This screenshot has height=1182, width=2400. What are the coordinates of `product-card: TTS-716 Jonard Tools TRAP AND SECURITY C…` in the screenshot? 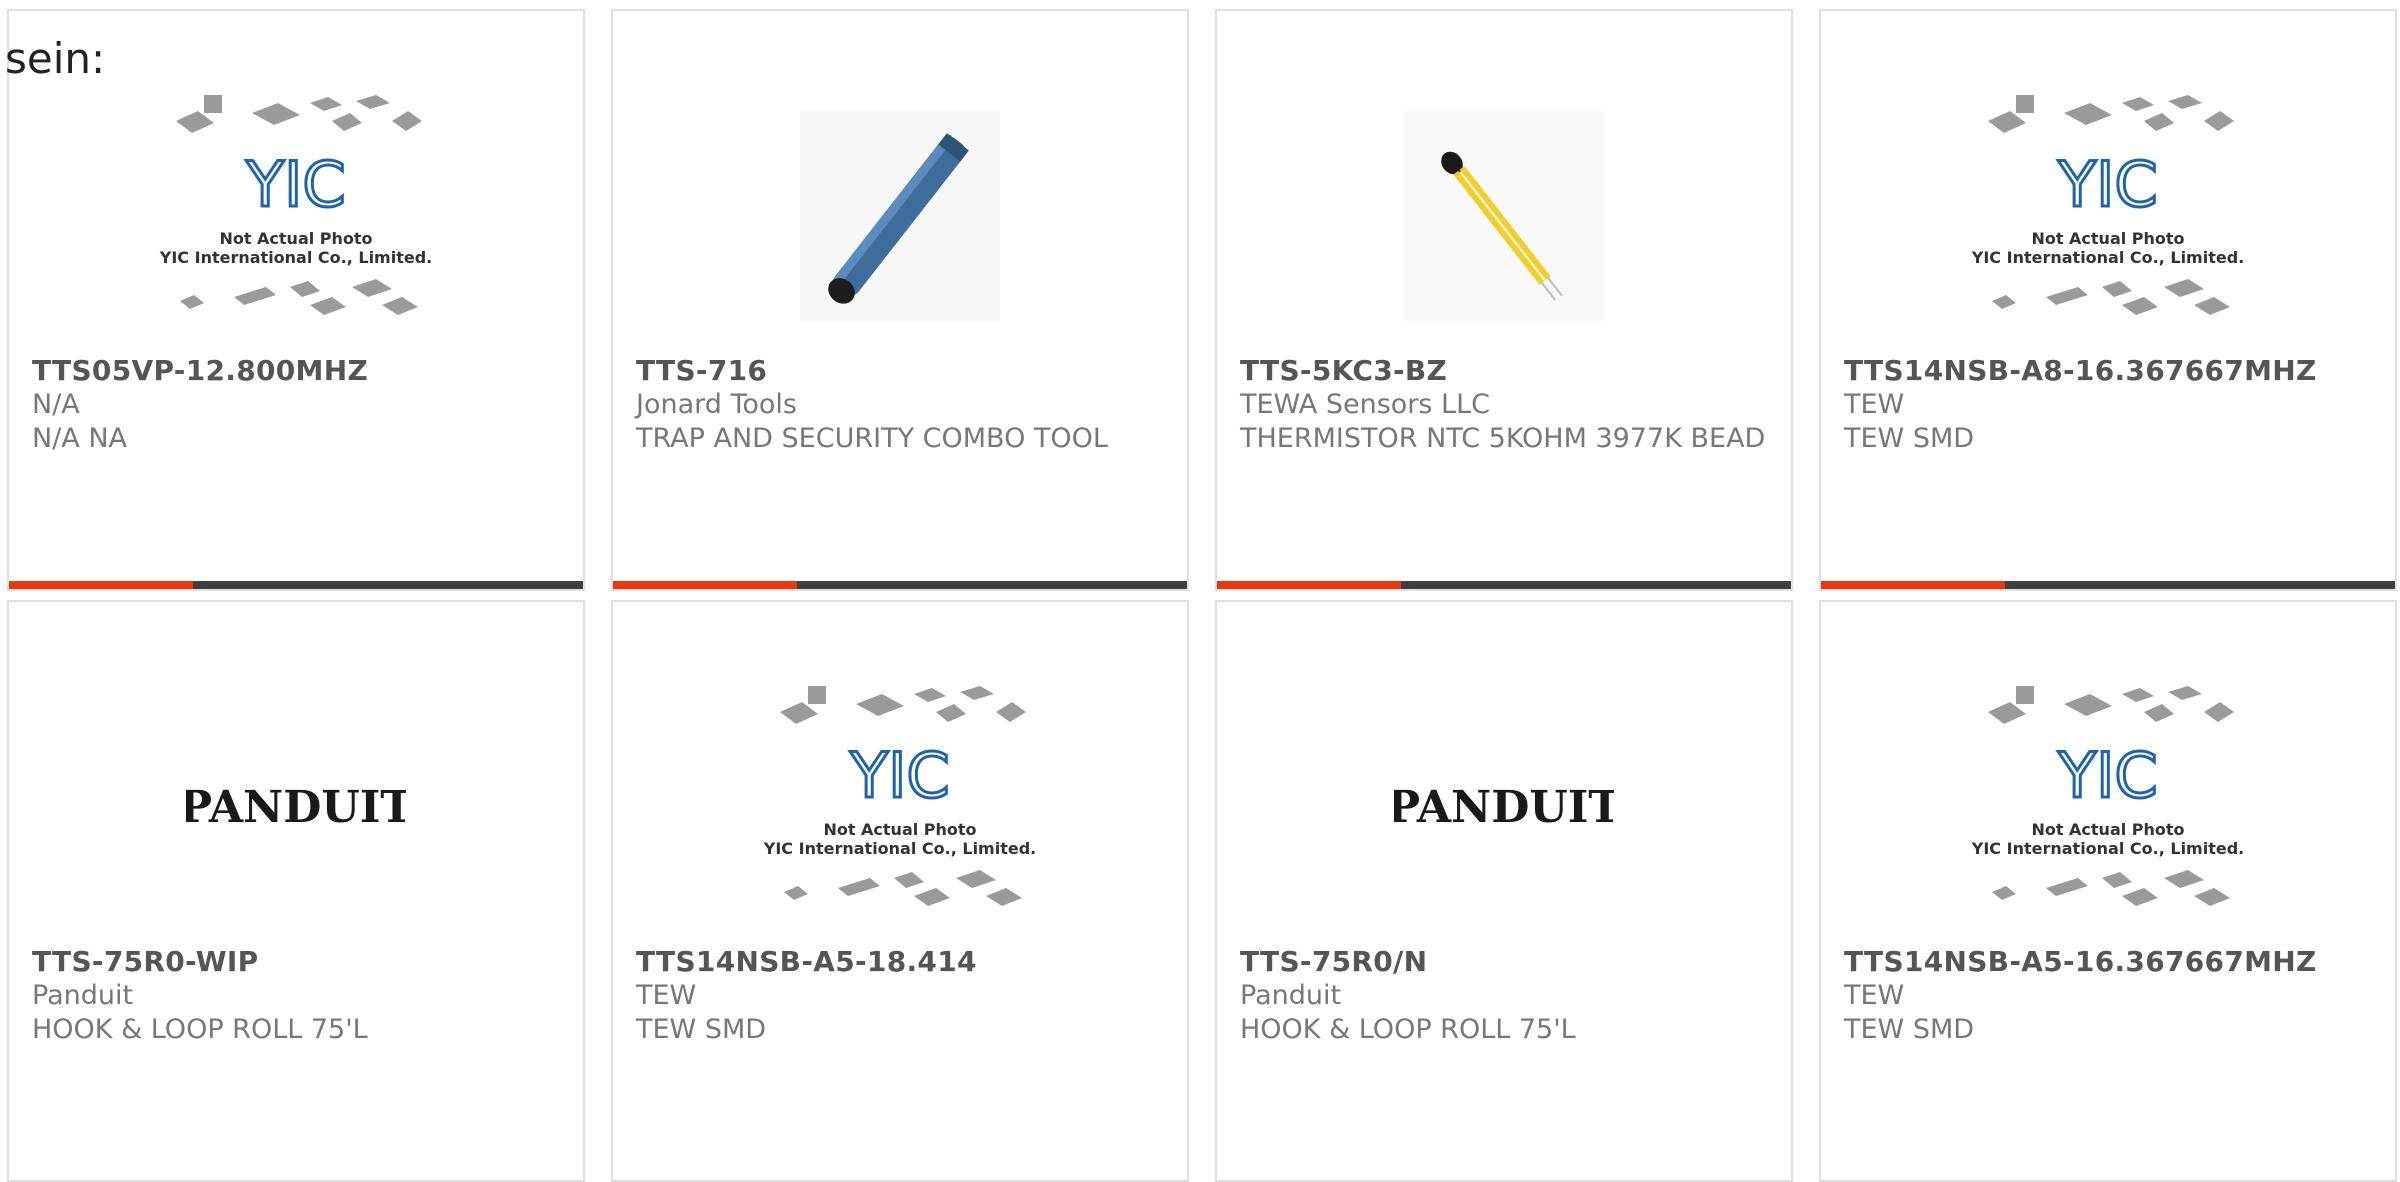 It's located at (900, 300).